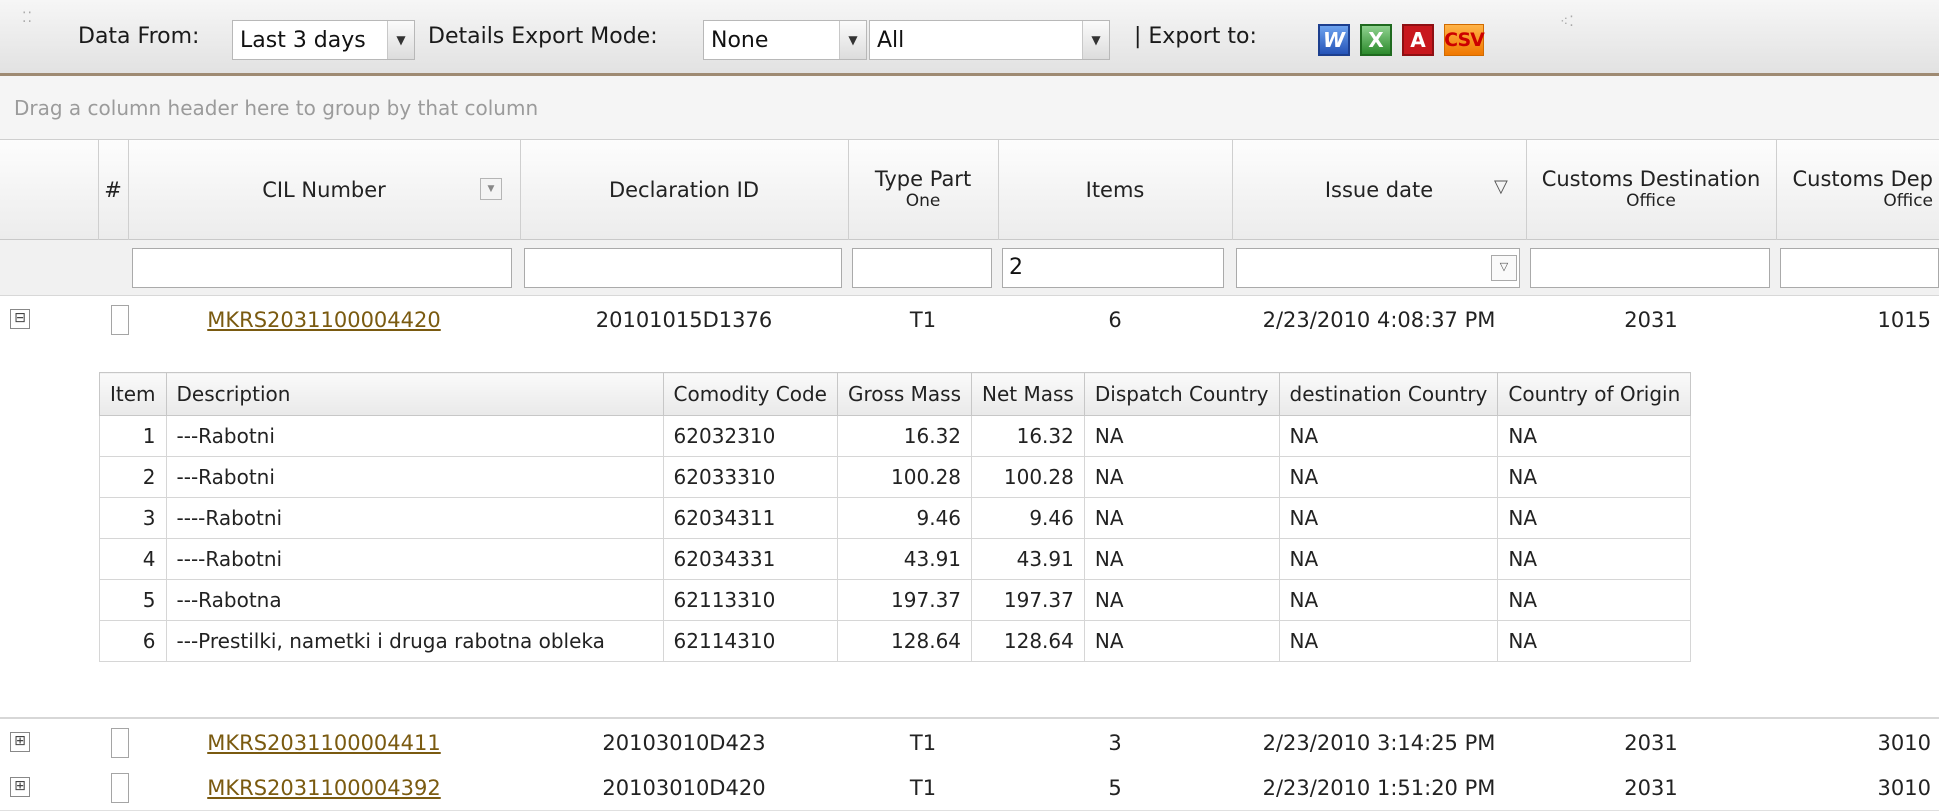  What do you see at coordinates (133, 477) in the screenshot?
I see `detail-item-cell: 2` at bounding box center [133, 477].